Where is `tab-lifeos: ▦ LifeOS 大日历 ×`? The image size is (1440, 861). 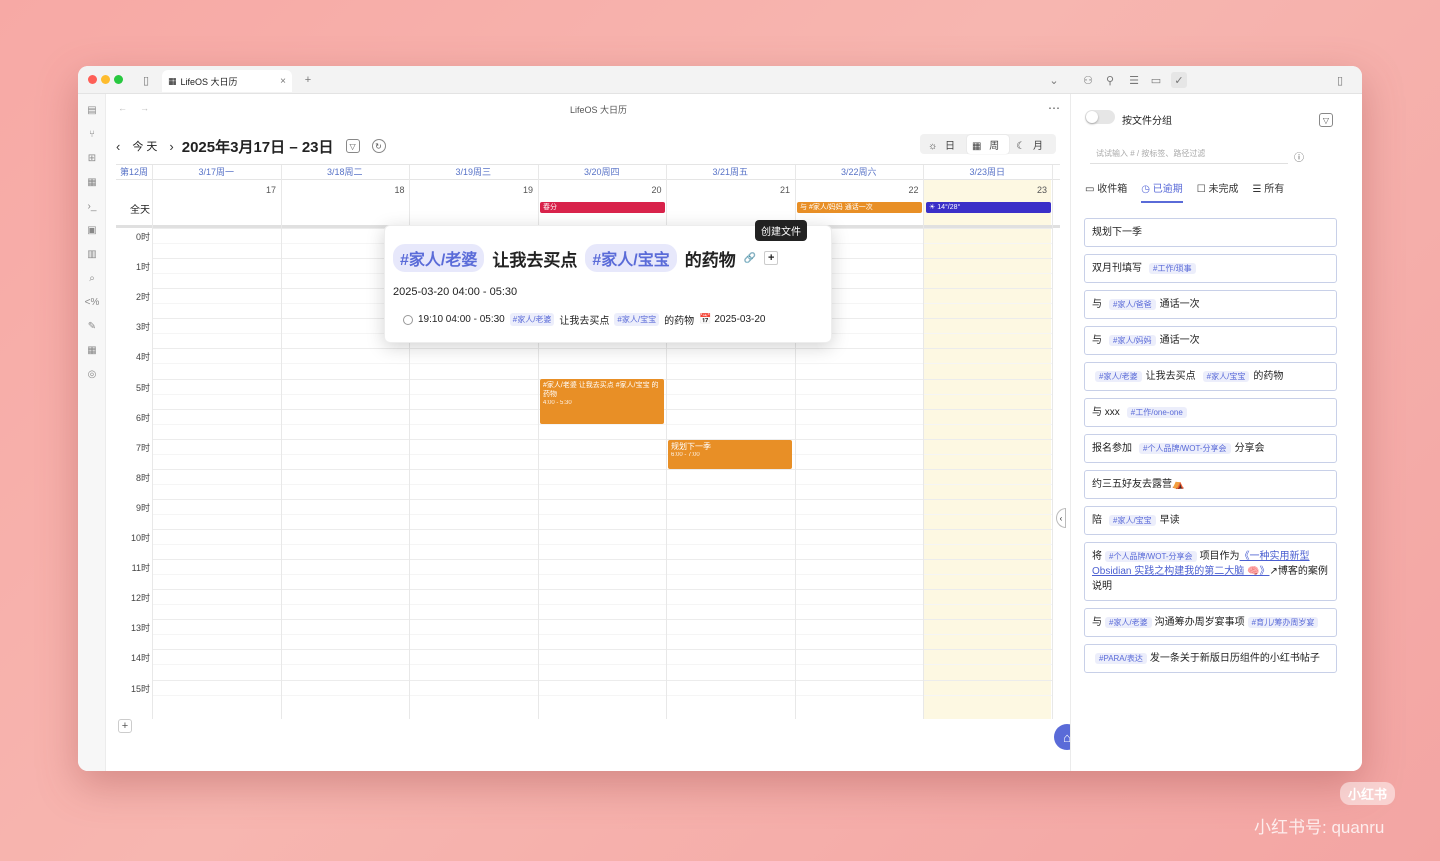 tab-lifeos: ▦ LifeOS 大日历 × is located at coordinates (227, 81).